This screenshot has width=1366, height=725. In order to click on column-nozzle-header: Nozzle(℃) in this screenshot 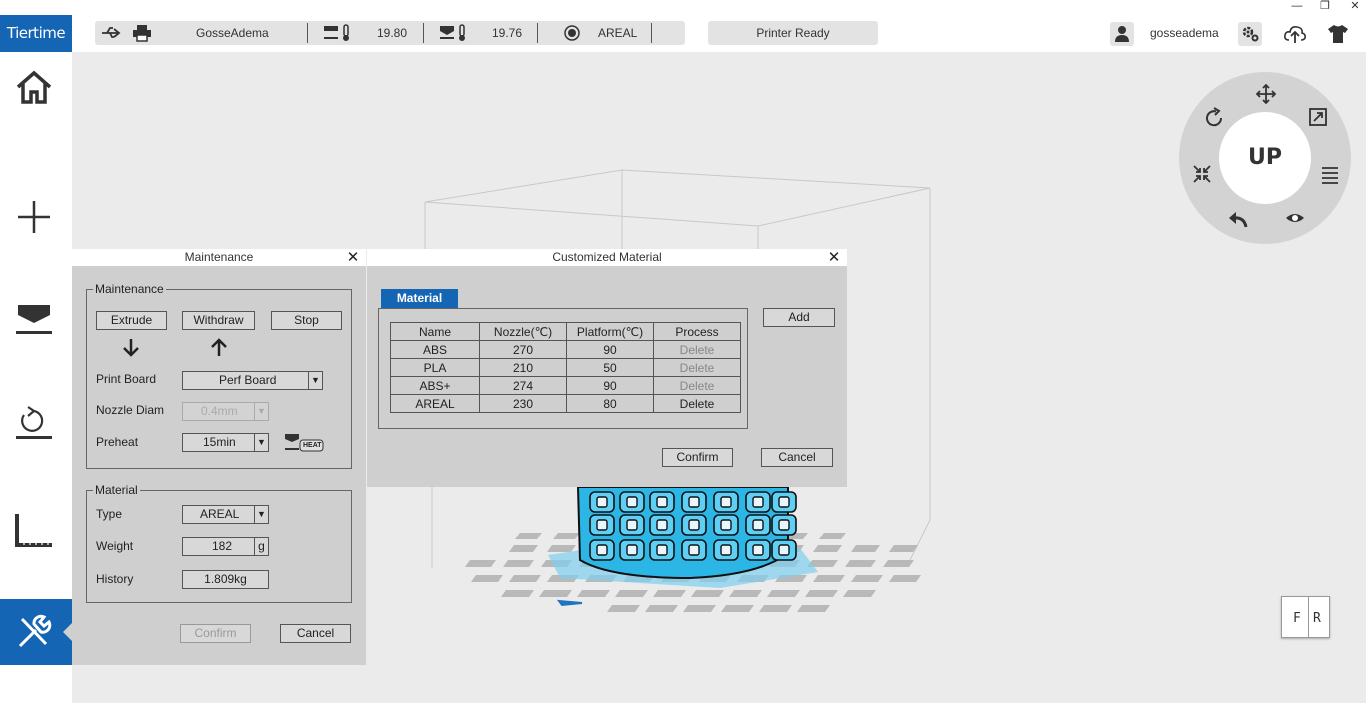, I will do `click(523, 331)`.